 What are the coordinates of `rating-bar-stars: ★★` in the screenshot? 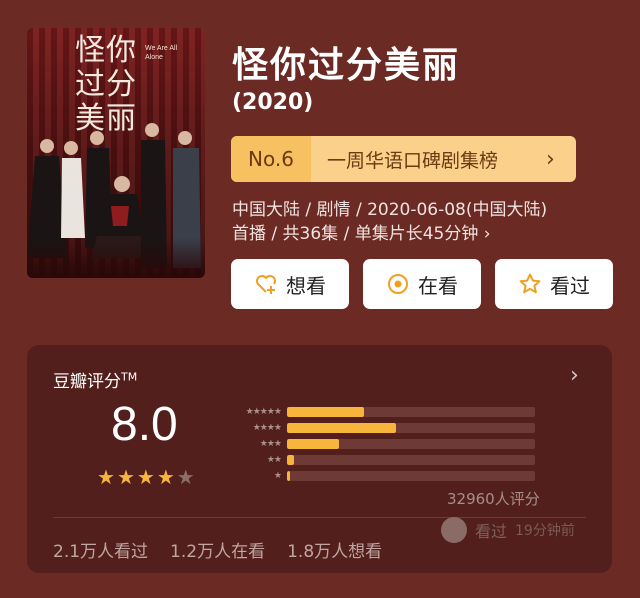 It's located at (274, 460).